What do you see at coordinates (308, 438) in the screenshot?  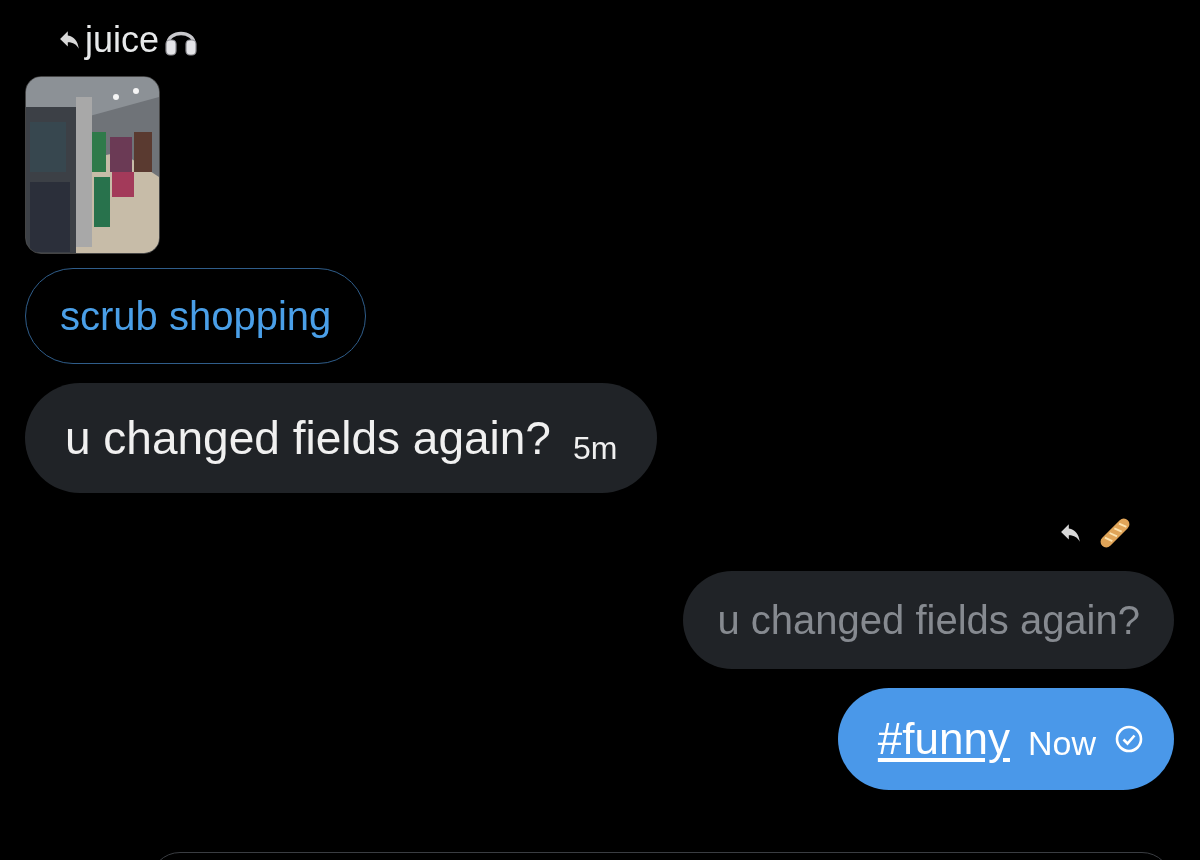 I see `message-text: u changed fields again?` at bounding box center [308, 438].